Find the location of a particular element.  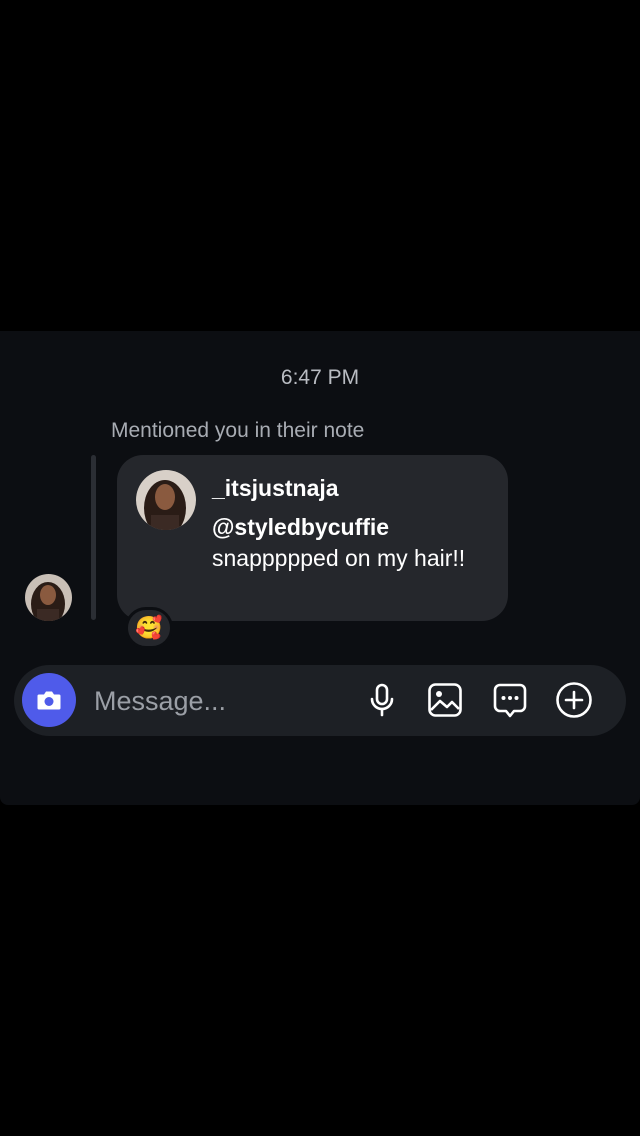

mention-label: Mentioned you in their note is located at coordinates (238, 430).